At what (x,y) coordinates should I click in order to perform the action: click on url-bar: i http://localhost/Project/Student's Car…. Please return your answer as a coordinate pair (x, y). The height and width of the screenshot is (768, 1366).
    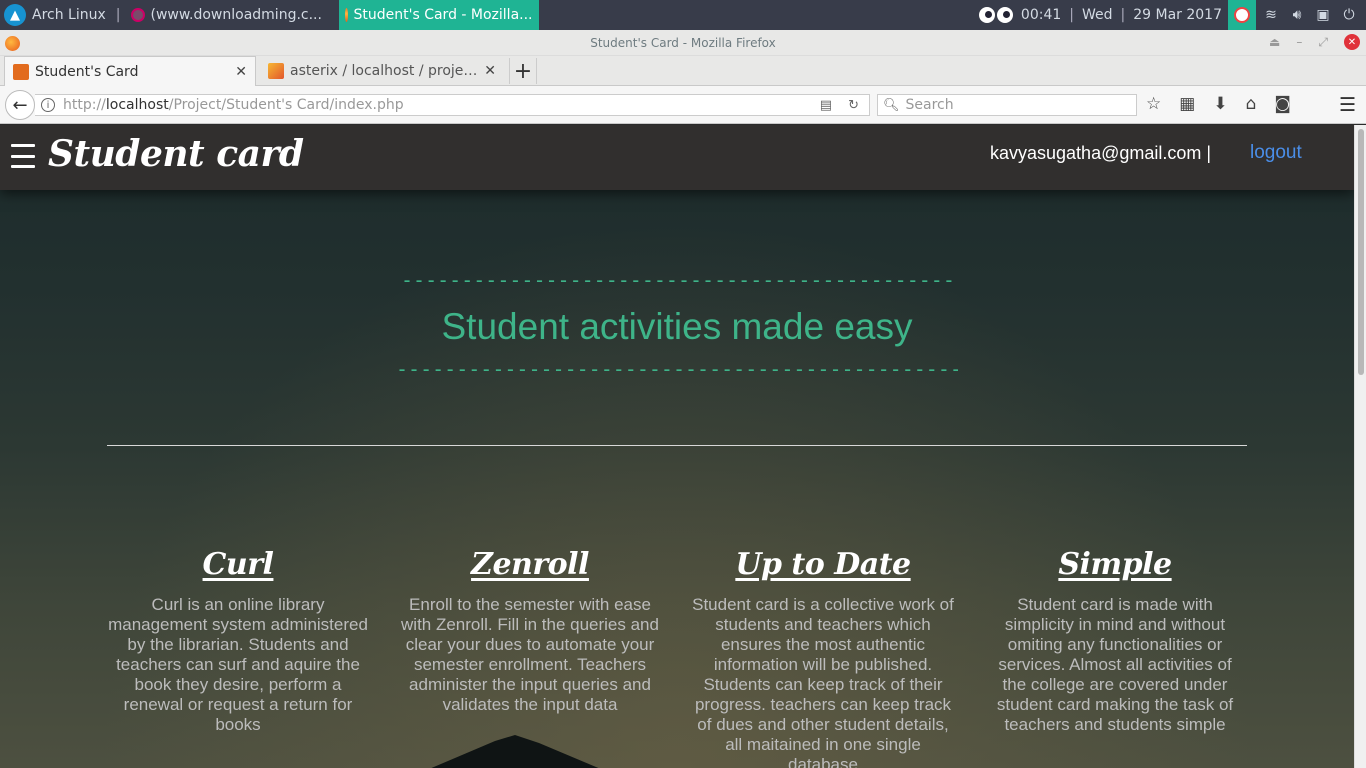
    Looking at the image, I should click on (452, 105).